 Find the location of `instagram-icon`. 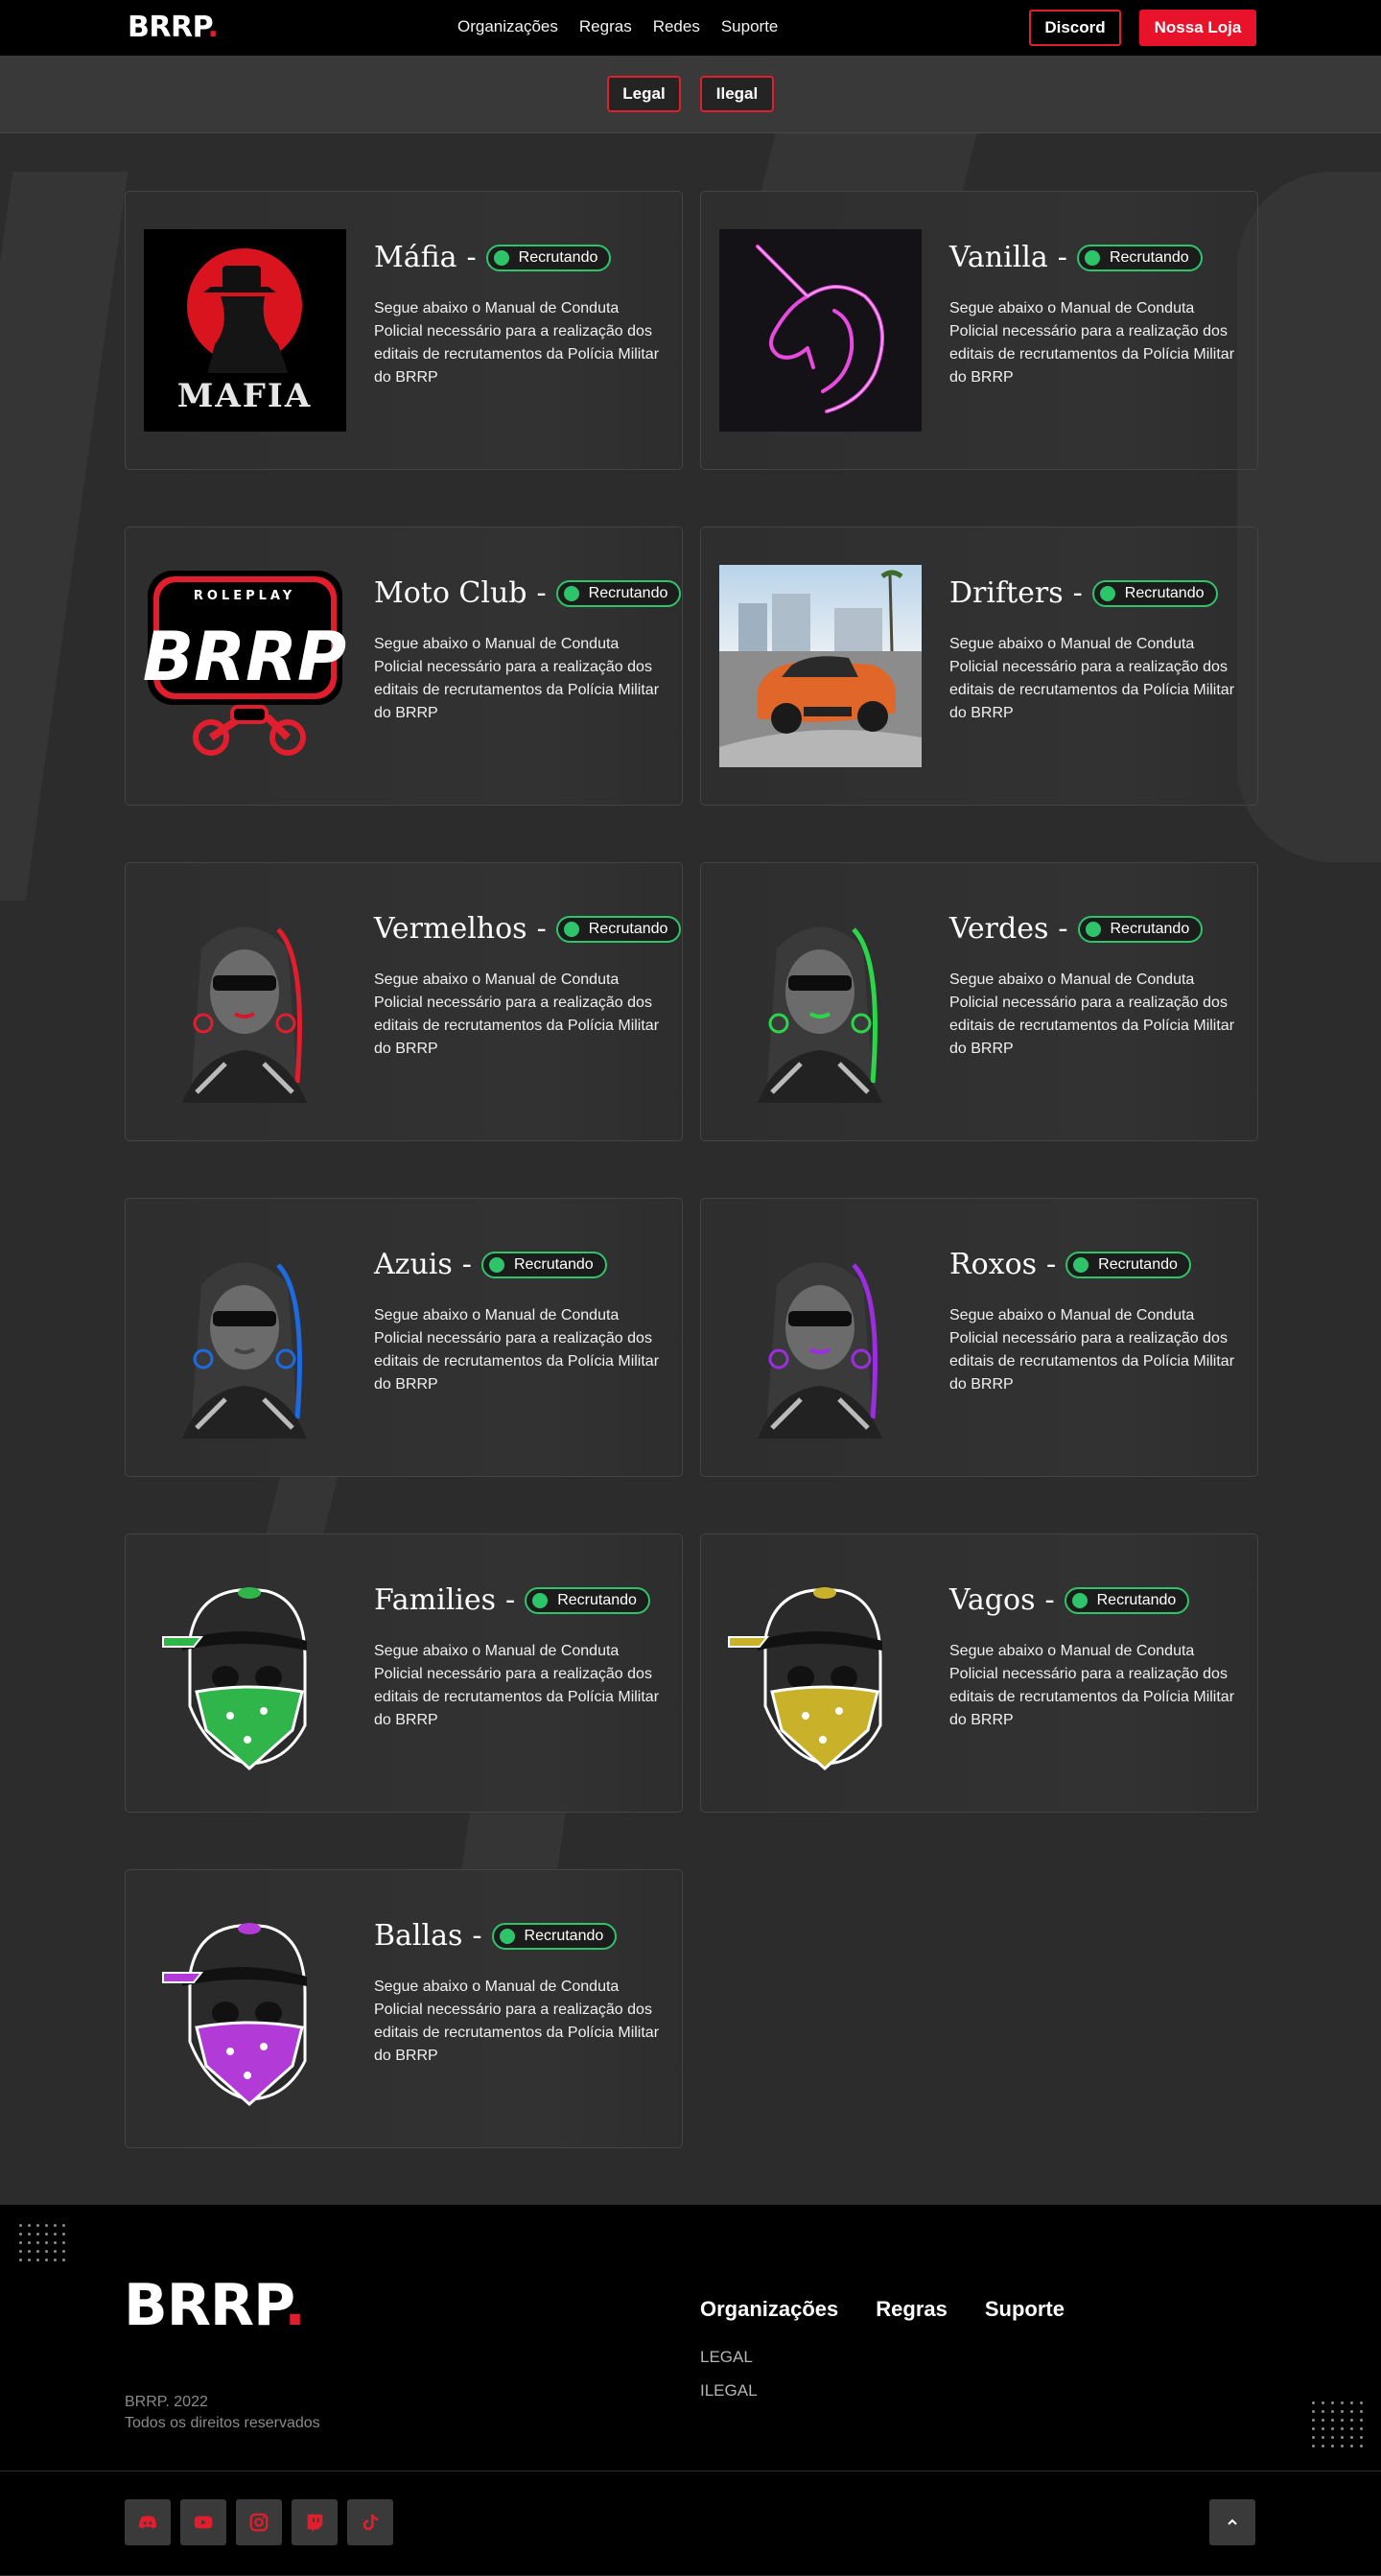

instagram-icon is located at coordinates (259, 2522).